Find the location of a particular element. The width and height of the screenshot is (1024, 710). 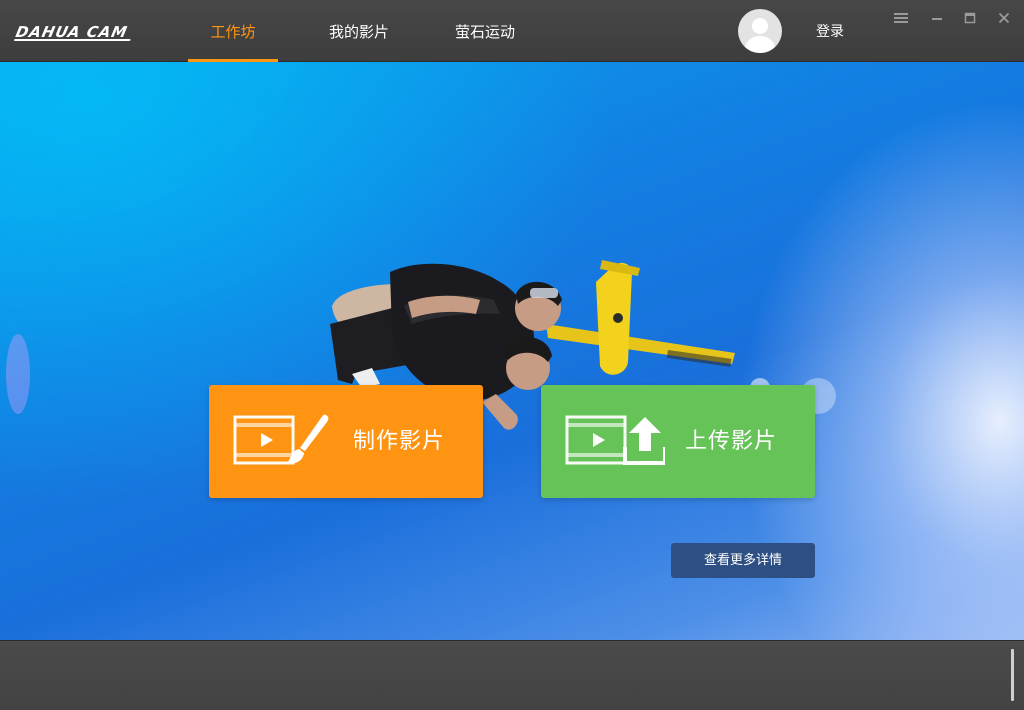

avatar is located at coordinates (760, 31).